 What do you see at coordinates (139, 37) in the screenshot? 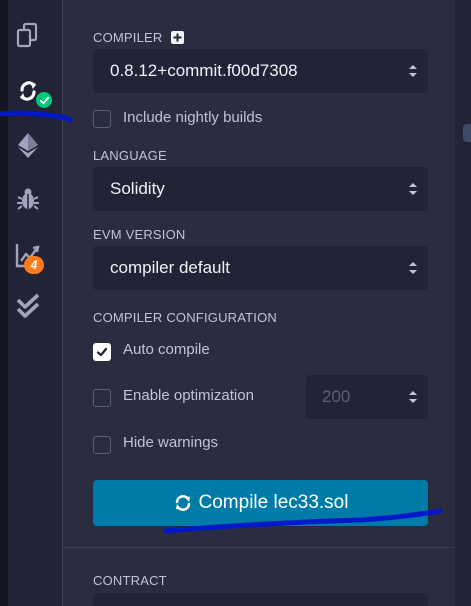
I see `compiler-label: COMPILER` at bounding box center [139, 37].